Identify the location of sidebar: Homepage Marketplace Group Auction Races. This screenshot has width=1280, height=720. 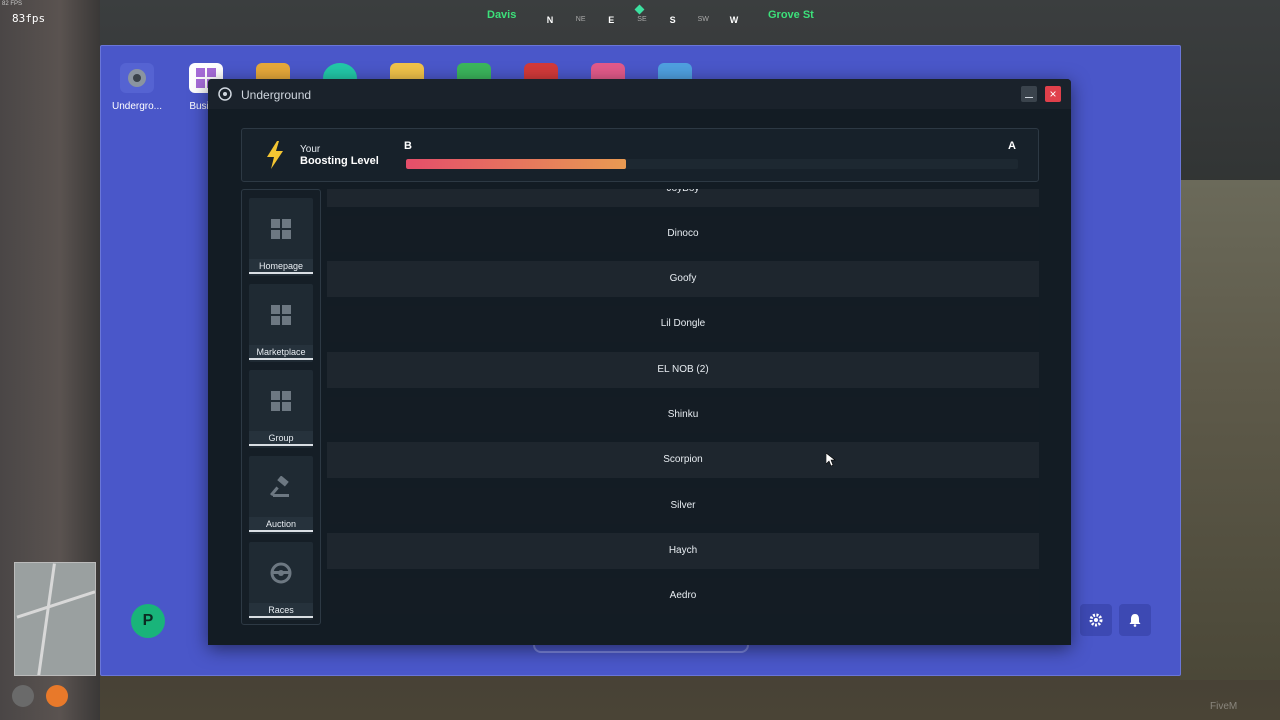
(281, 407).